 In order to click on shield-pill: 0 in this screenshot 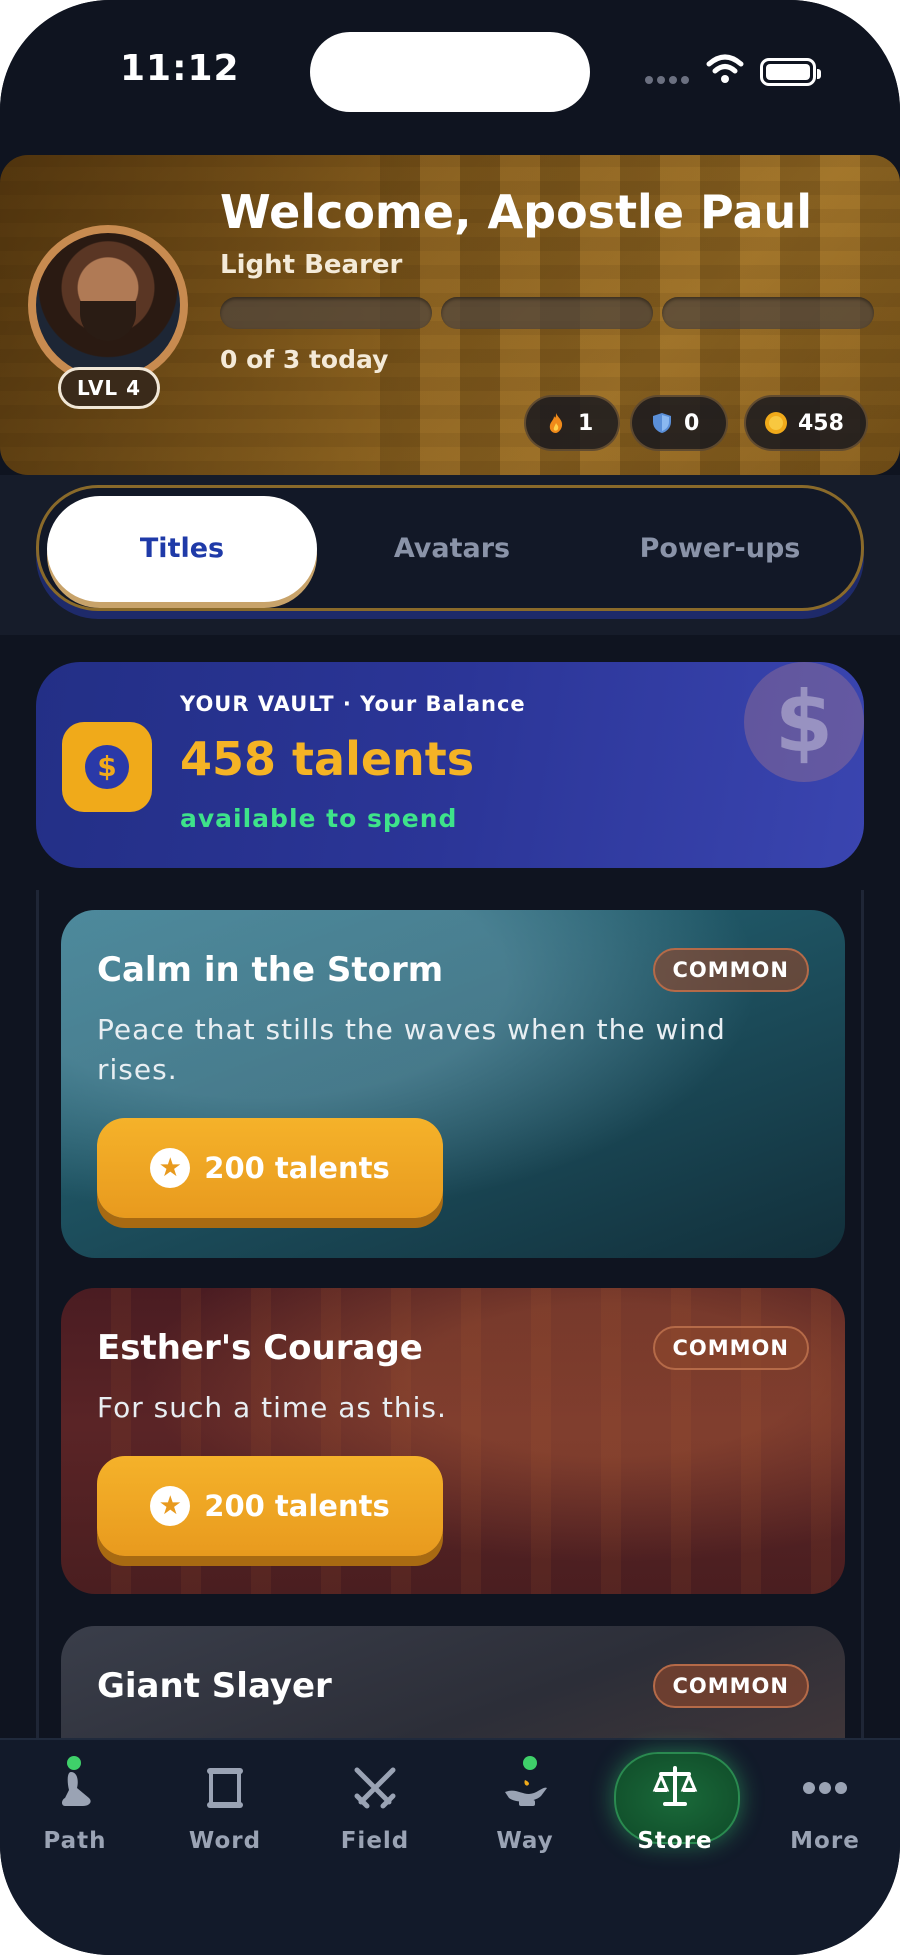, I will do `click(679, 423)`.